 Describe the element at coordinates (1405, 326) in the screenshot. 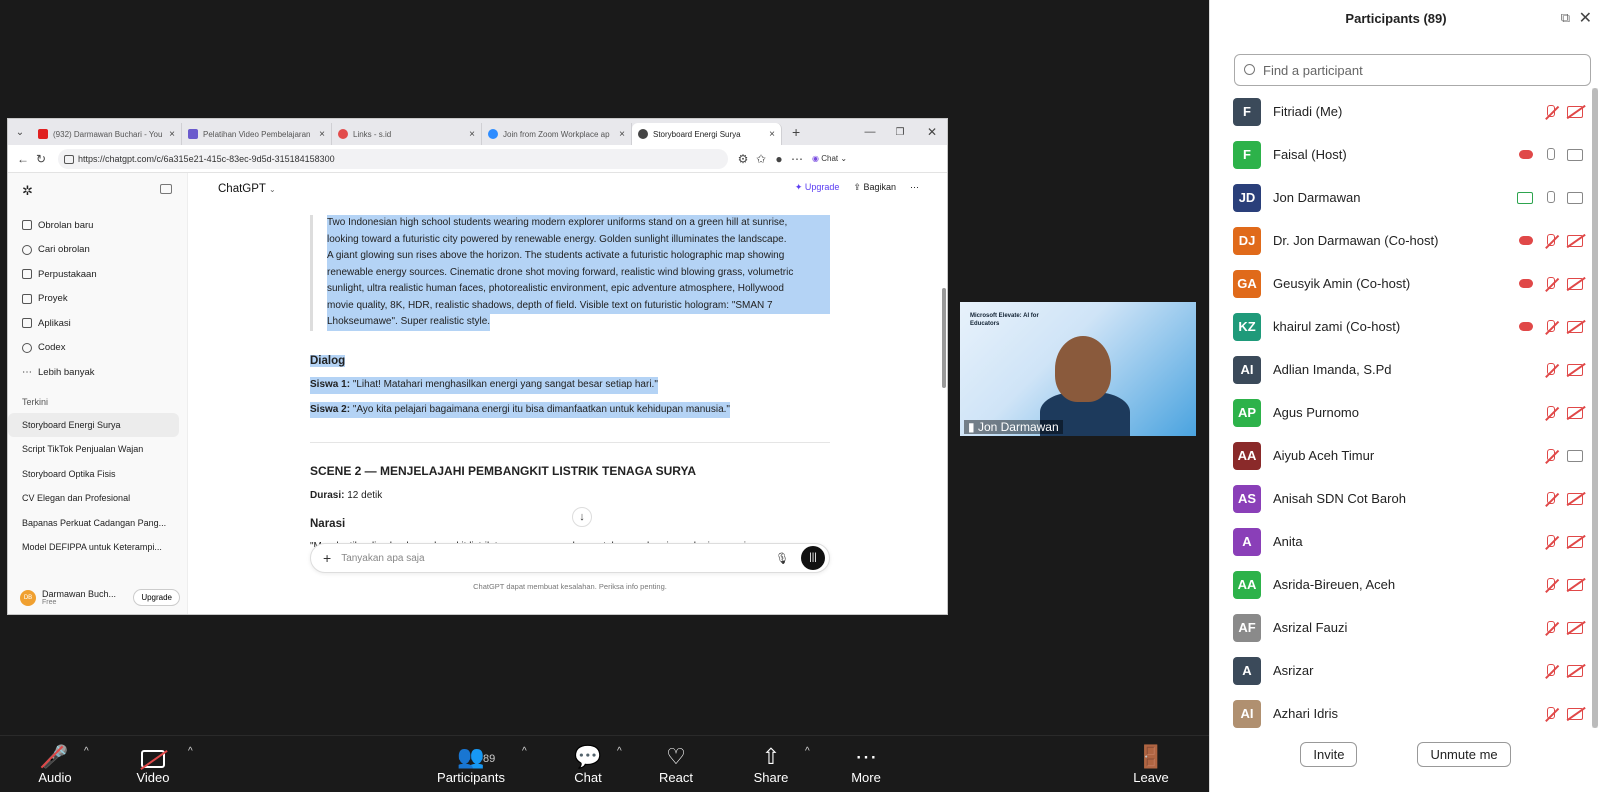

I see `participant-row: KZ khairul zami (Co-host)` at that location.